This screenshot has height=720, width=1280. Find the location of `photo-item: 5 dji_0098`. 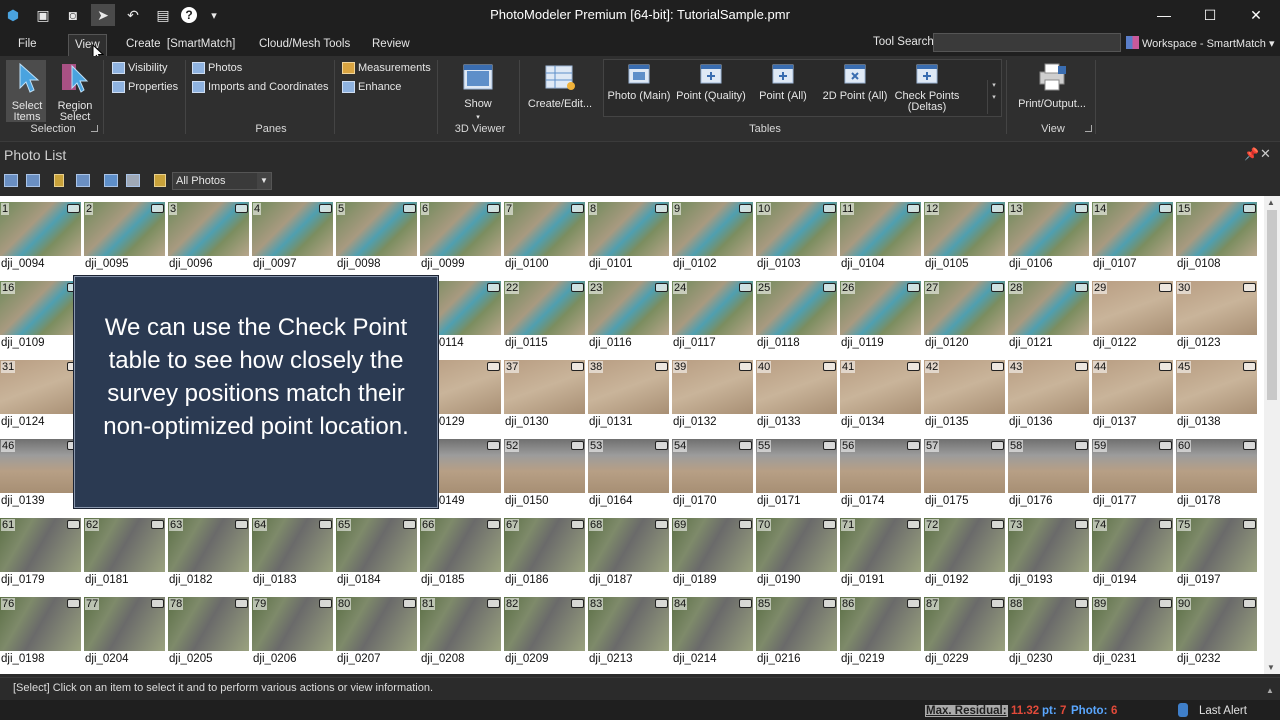

photo-item: 5 dji_0098 is located at coordinates (378, 241).